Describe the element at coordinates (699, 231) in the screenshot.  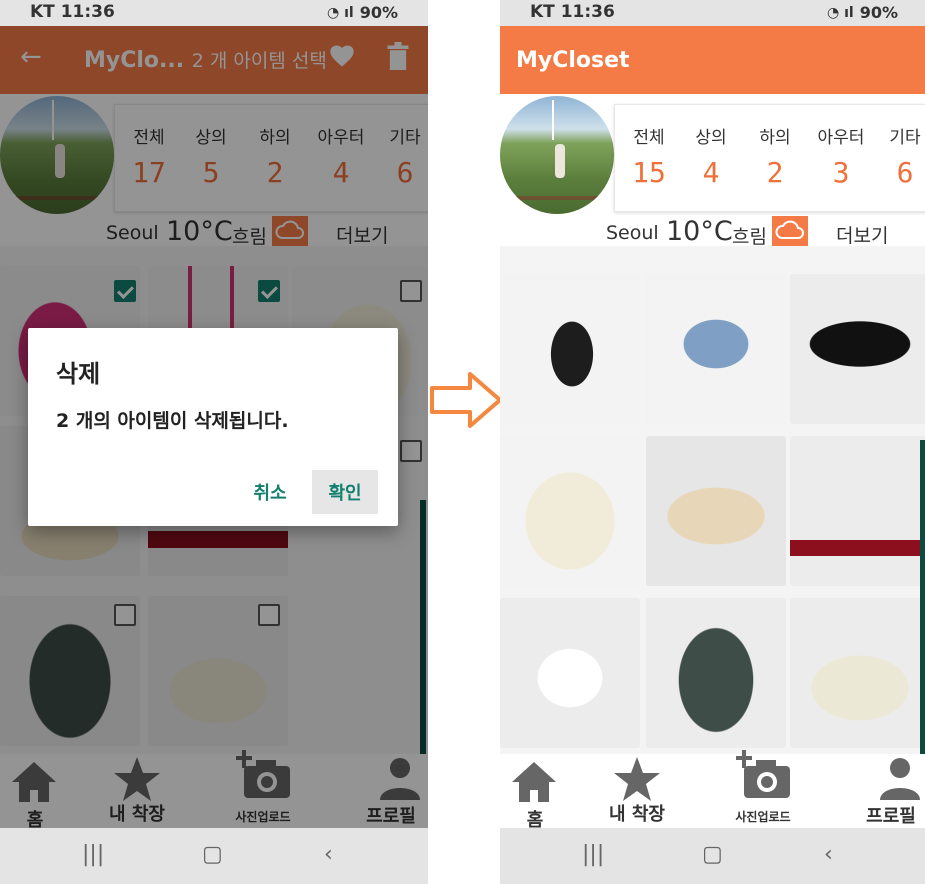
I see `weather-temperature: 10°C` at that location.